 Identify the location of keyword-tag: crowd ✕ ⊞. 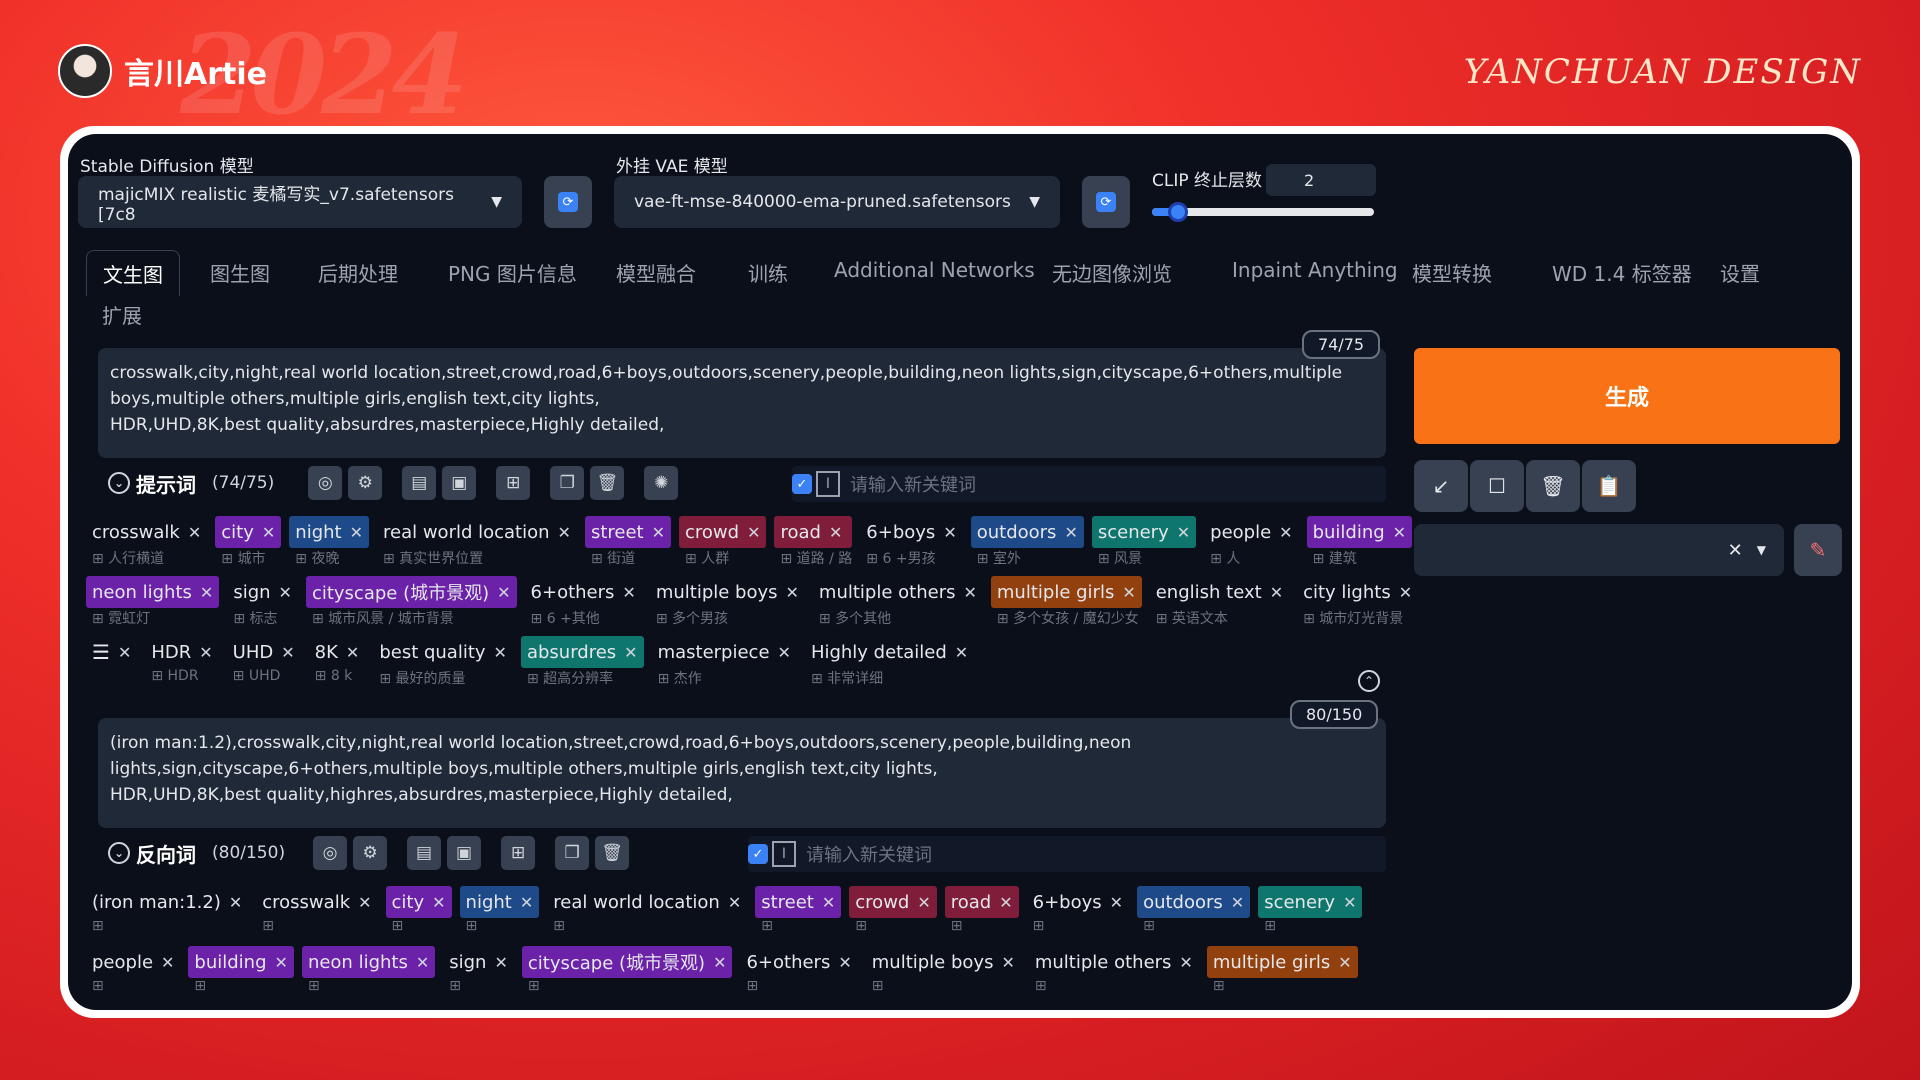
(893, 913).